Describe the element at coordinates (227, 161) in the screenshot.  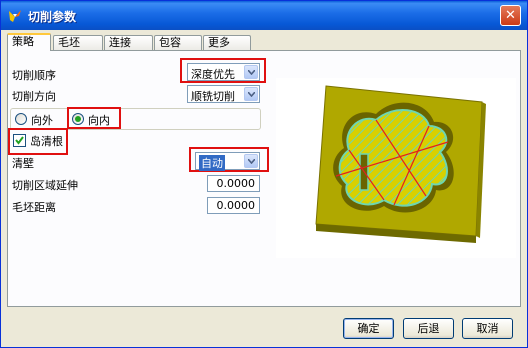
I see `wall-cleanup-select: 自动` at that location.